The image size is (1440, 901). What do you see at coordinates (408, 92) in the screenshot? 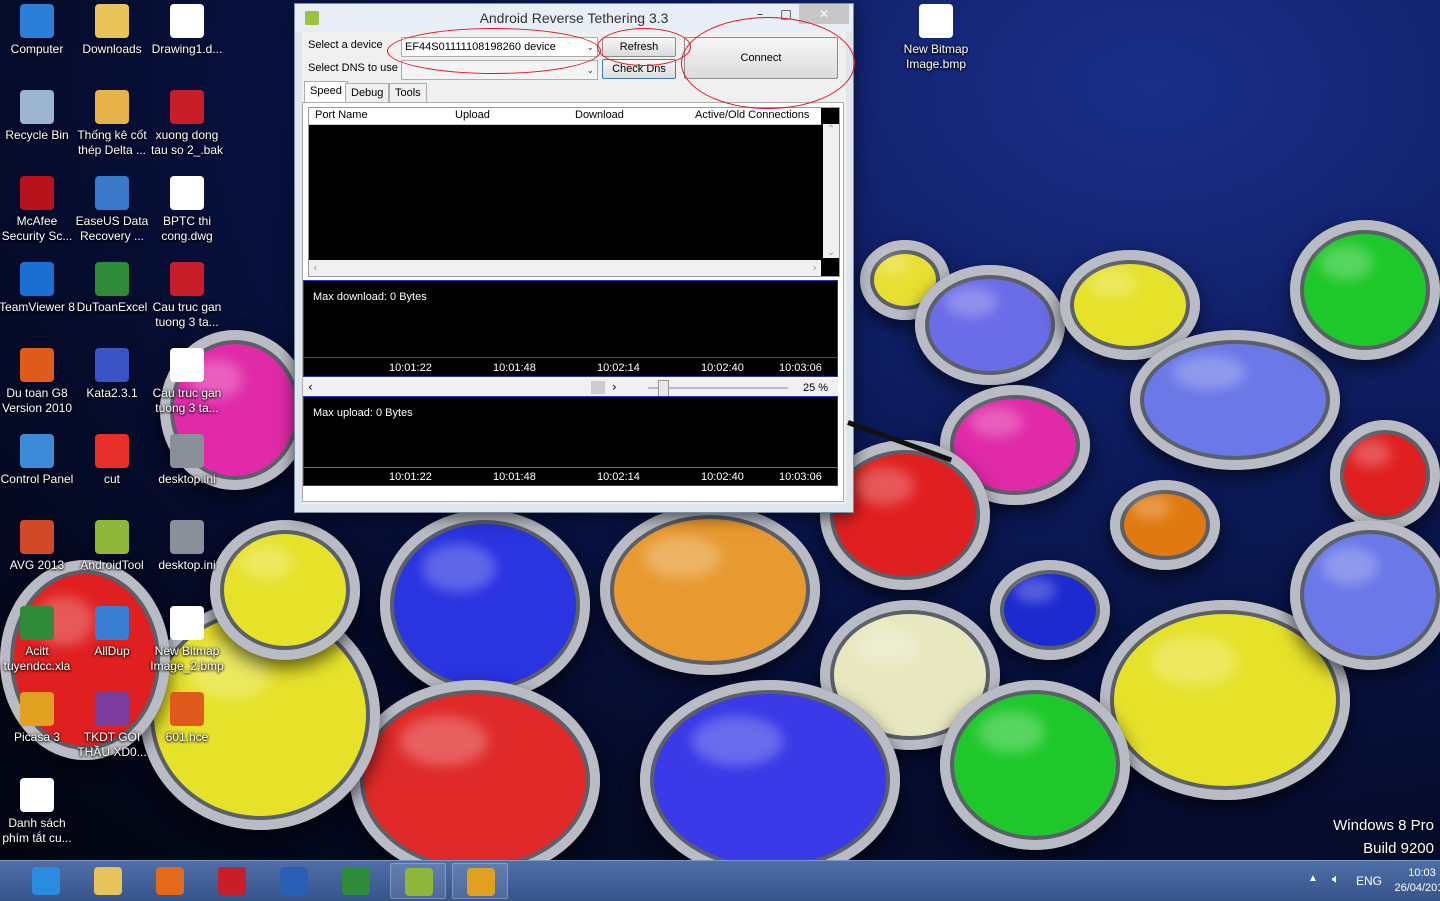
I see `tab-tools: Tools` at bounding box center [408, 92].